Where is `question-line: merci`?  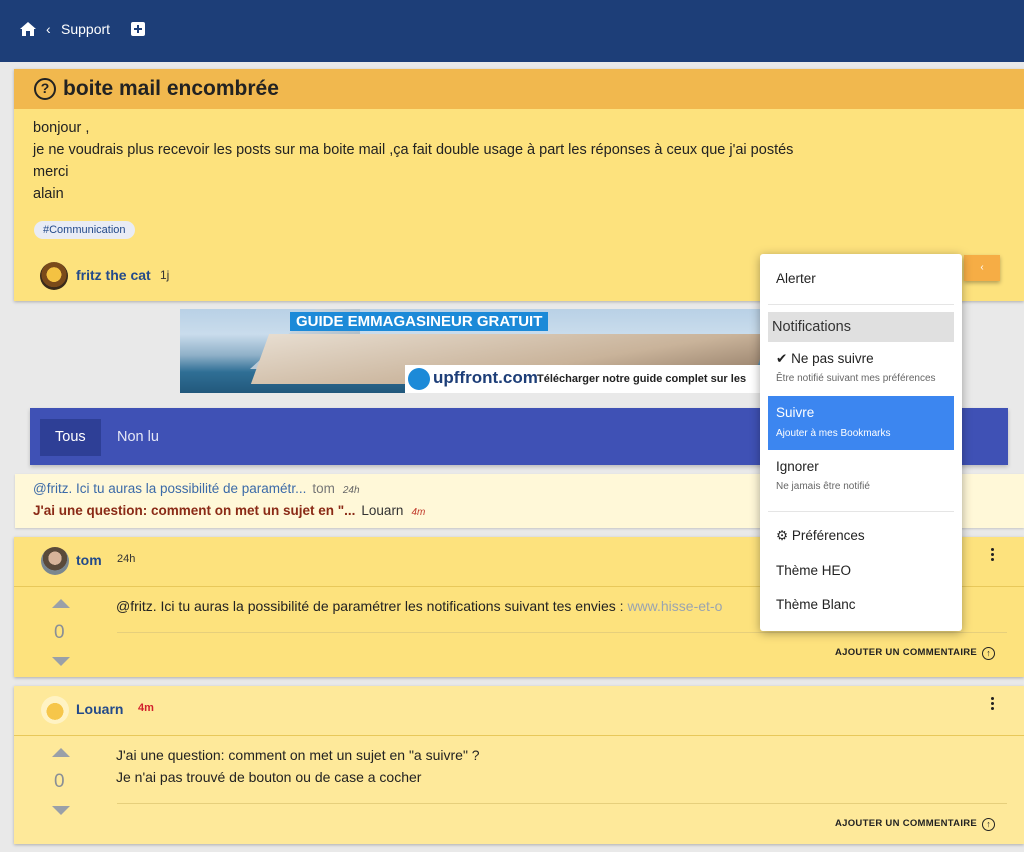
question-line: merci is located at coordinates (51, 172).